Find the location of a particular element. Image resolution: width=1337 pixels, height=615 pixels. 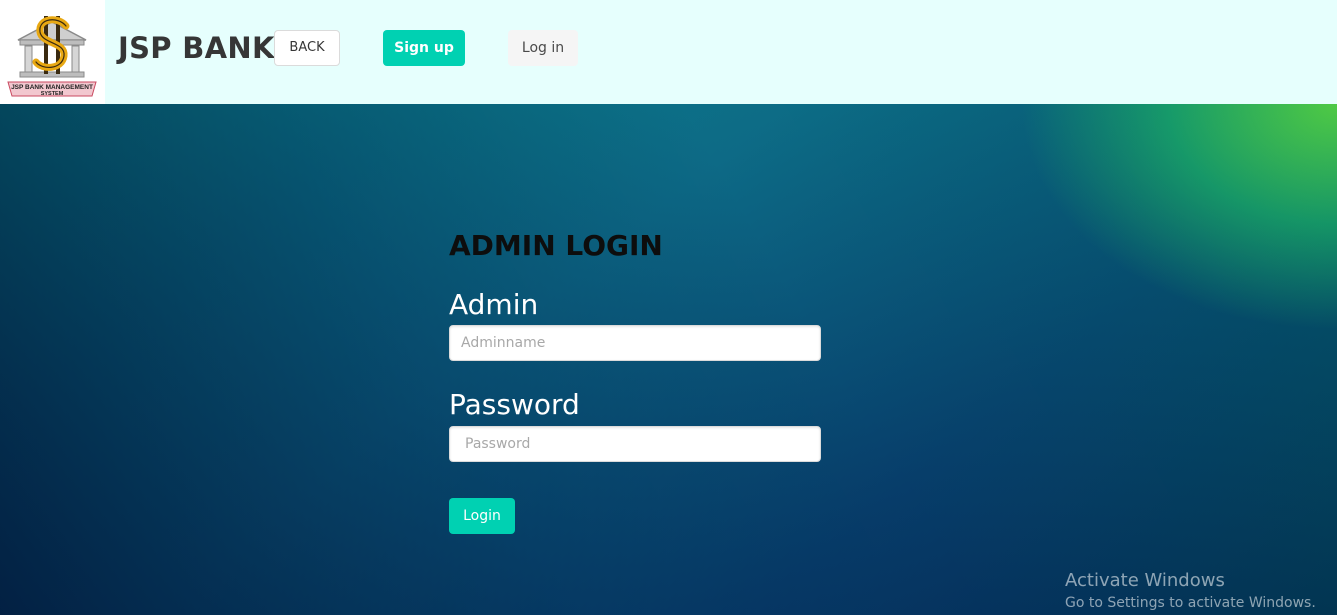

logo-text-line-1: JSP BANK MANAGEMENT is located at coordinates (52, 87).